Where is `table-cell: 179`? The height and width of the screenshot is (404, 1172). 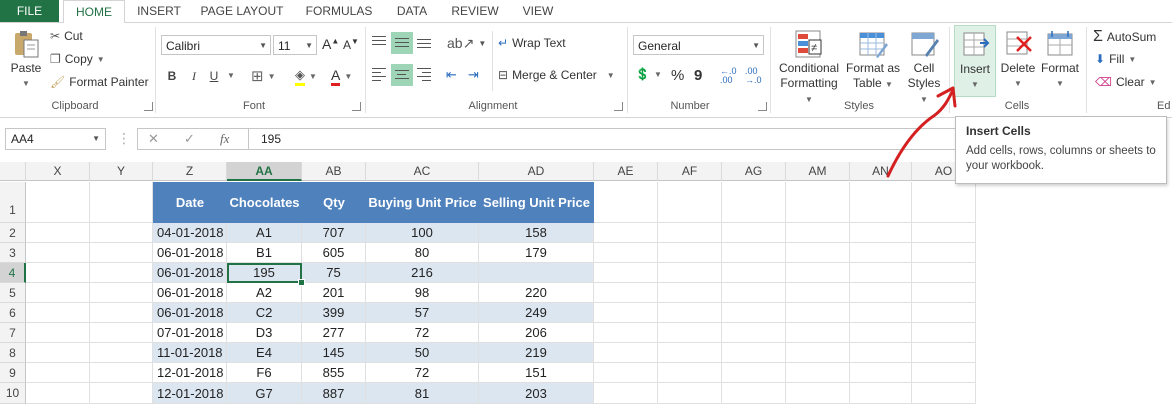
table-cell: 179 is located at coordinates (536, 253).